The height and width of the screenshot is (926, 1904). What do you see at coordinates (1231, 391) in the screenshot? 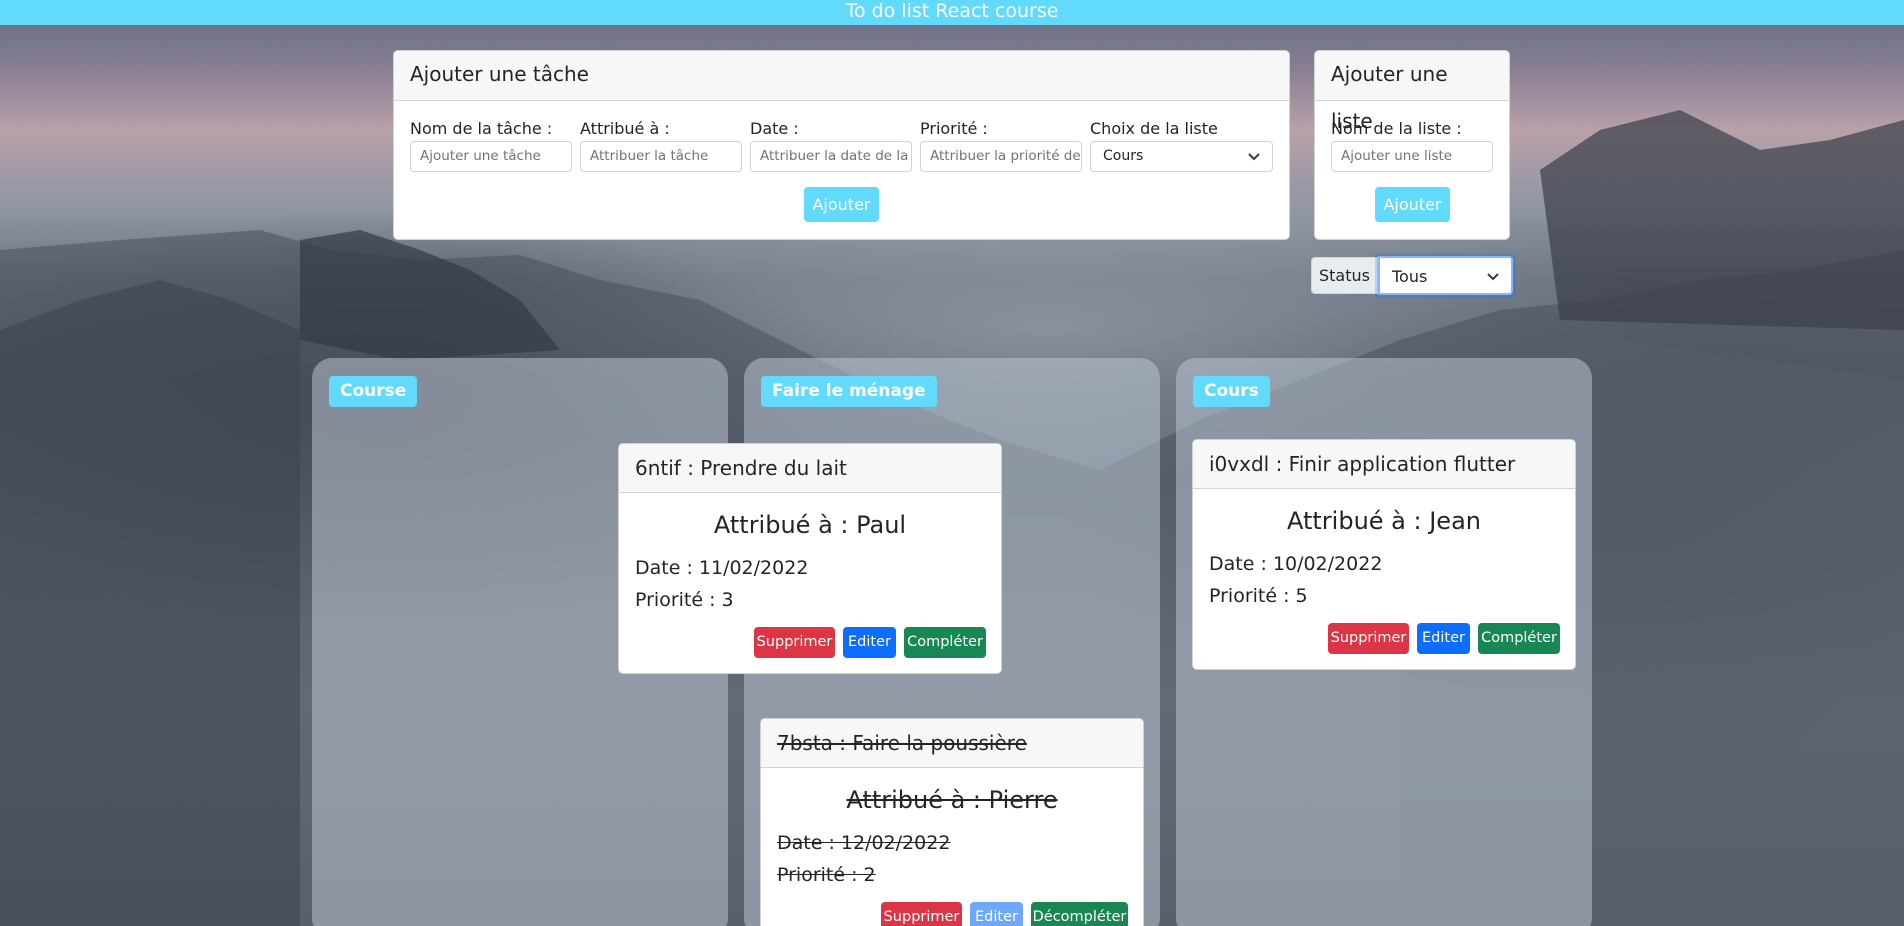
I see `list-badge-cours: Cours` at bounding box center [1231, 391].